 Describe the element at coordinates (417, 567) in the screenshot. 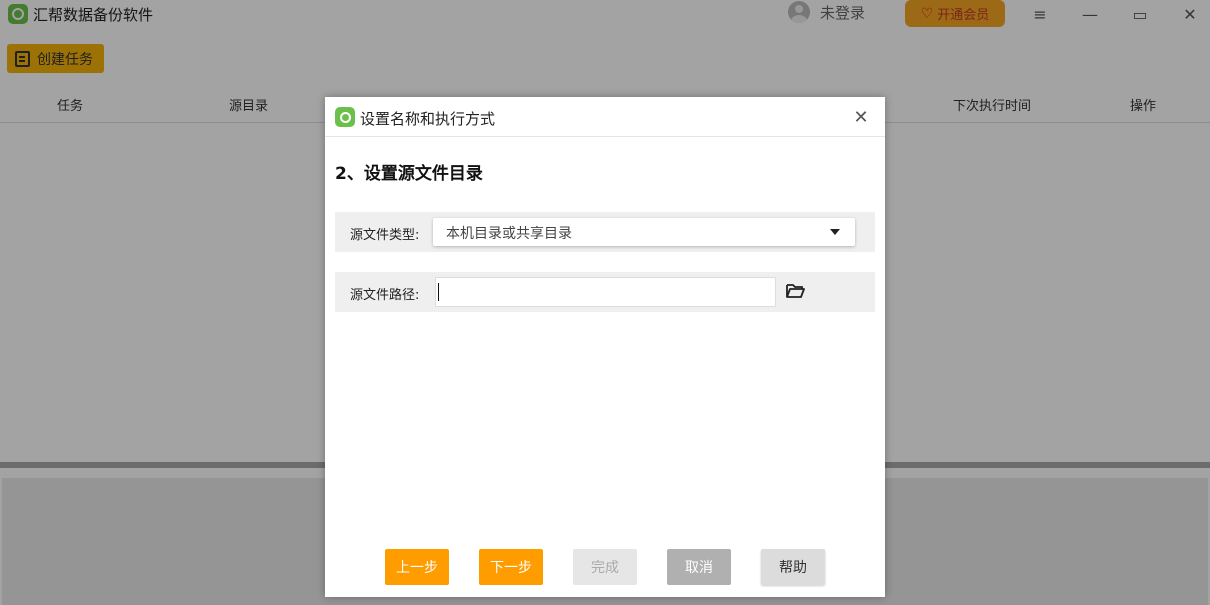

I see `prev-step-button: 上一步` at that location.